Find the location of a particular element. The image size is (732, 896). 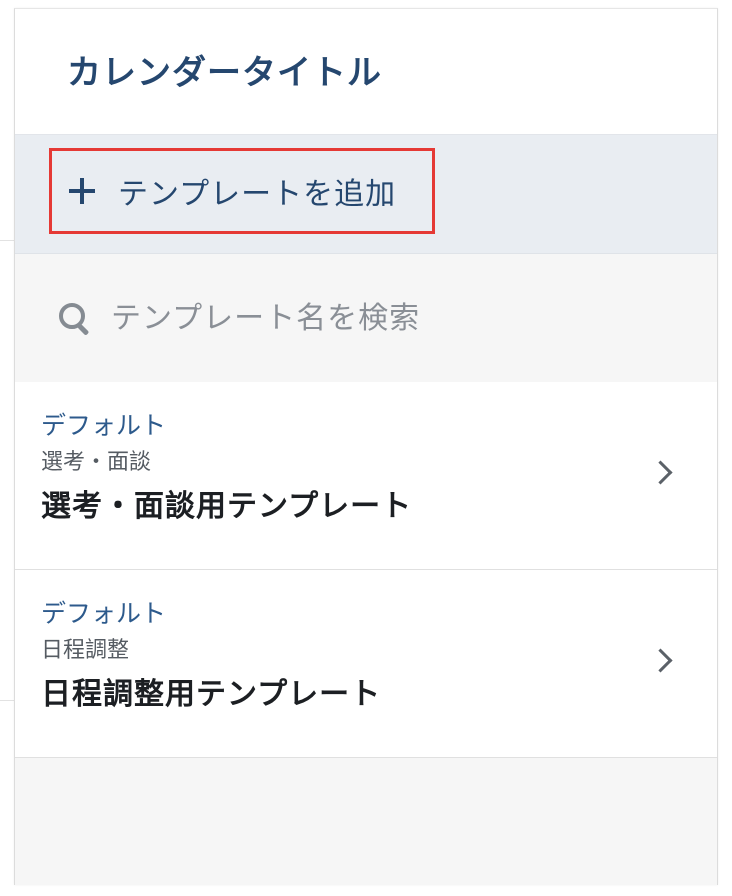

template-name: 日程調整用テンプレート is located at coordinates (211, 694).